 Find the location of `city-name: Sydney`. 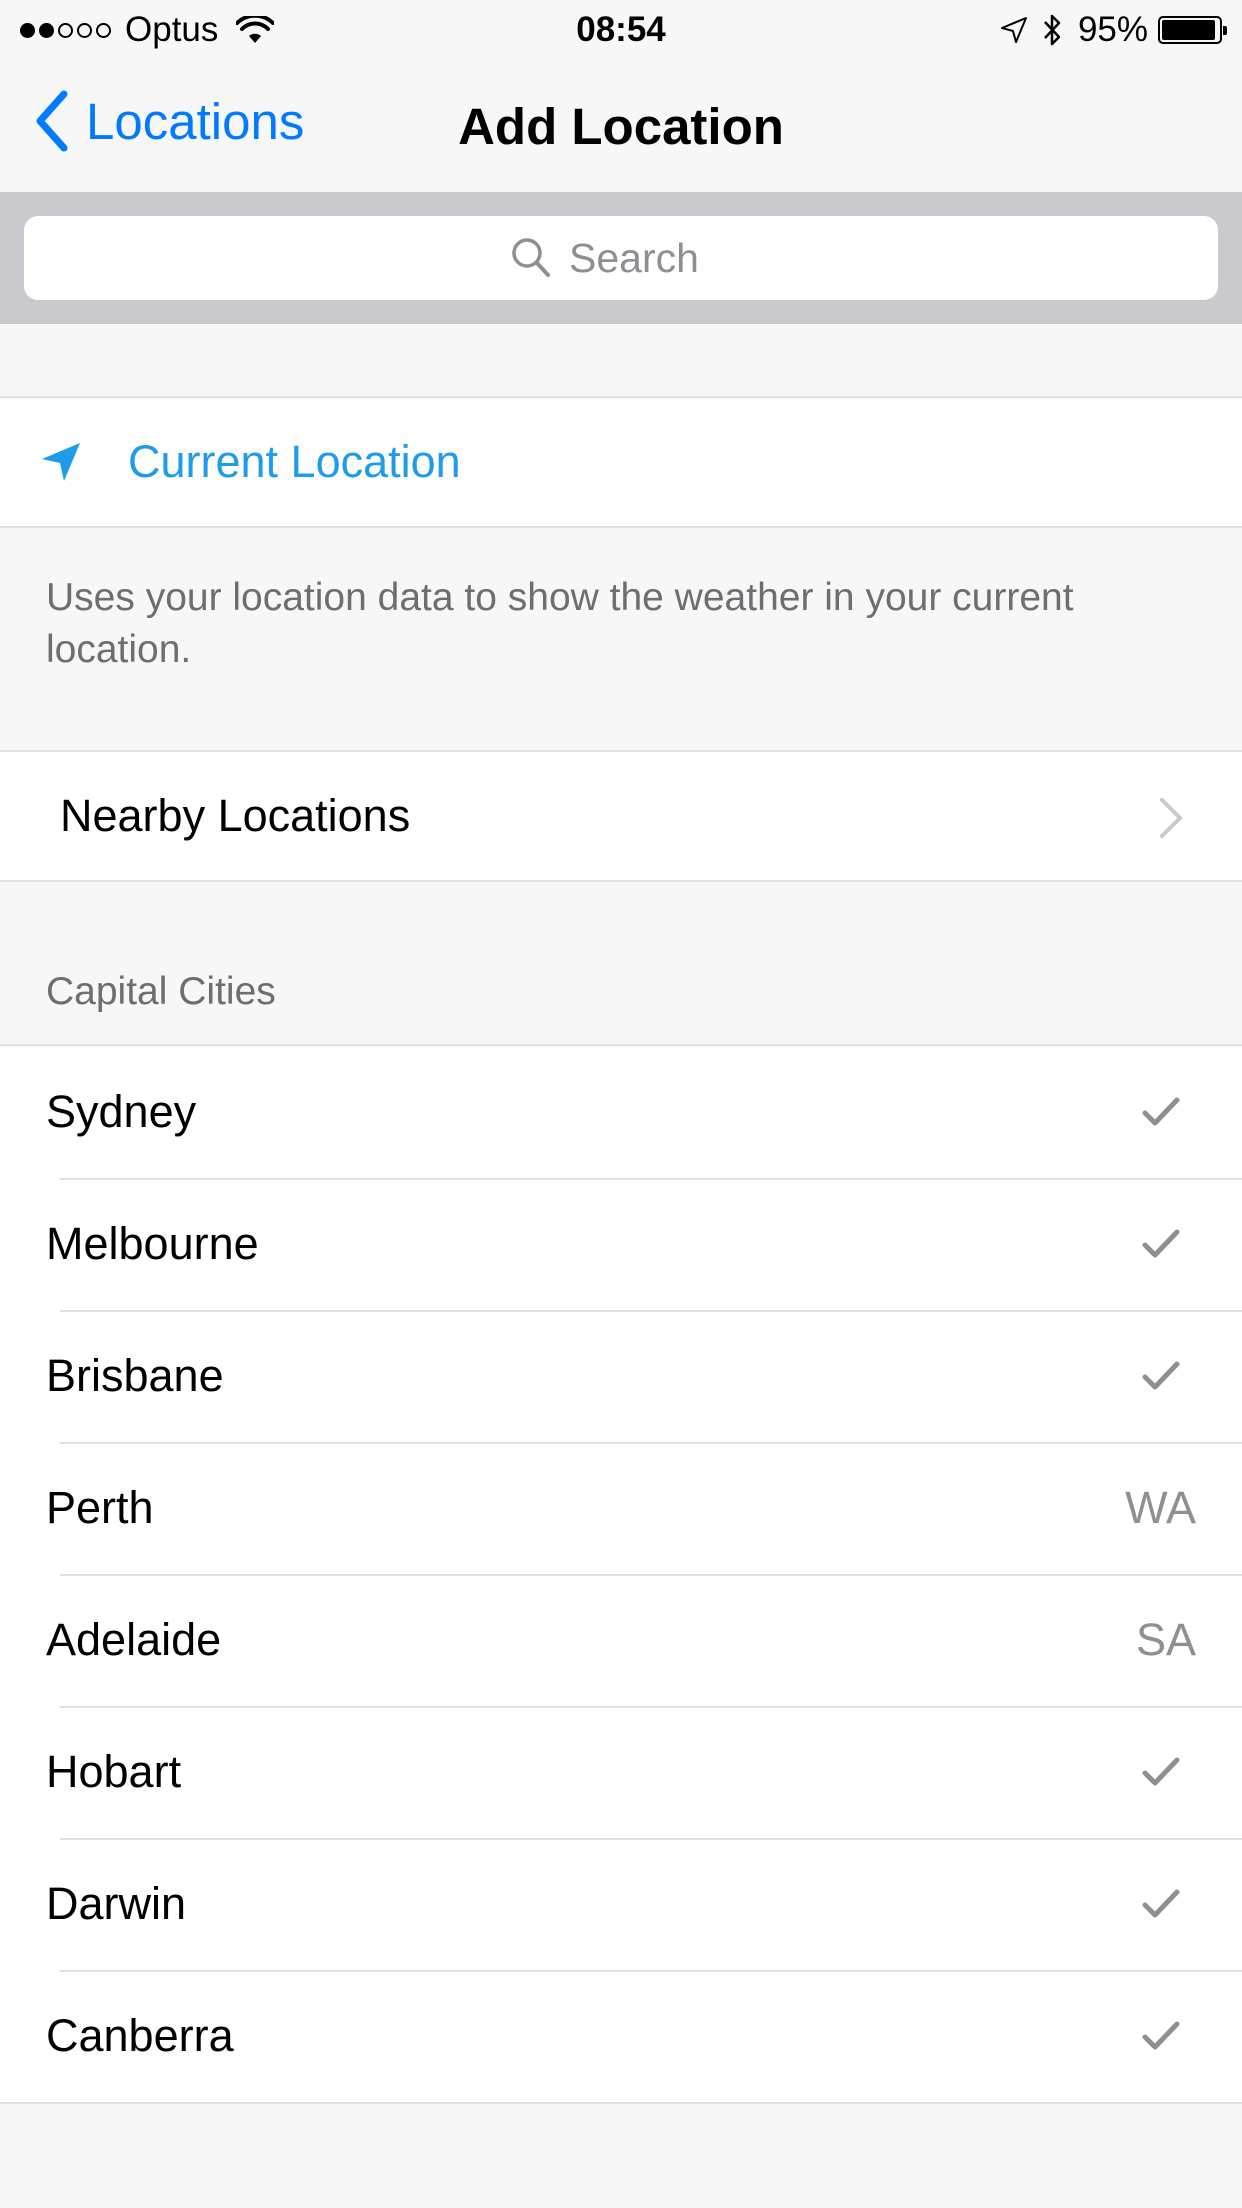

city-name: Sydney is located at coordinates (121, 1111).